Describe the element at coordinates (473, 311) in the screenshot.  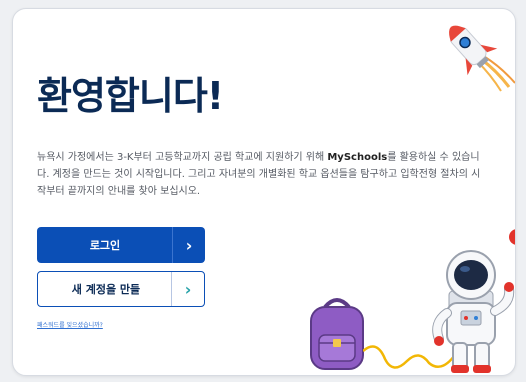
I see `astronaut-illustration` at that location.